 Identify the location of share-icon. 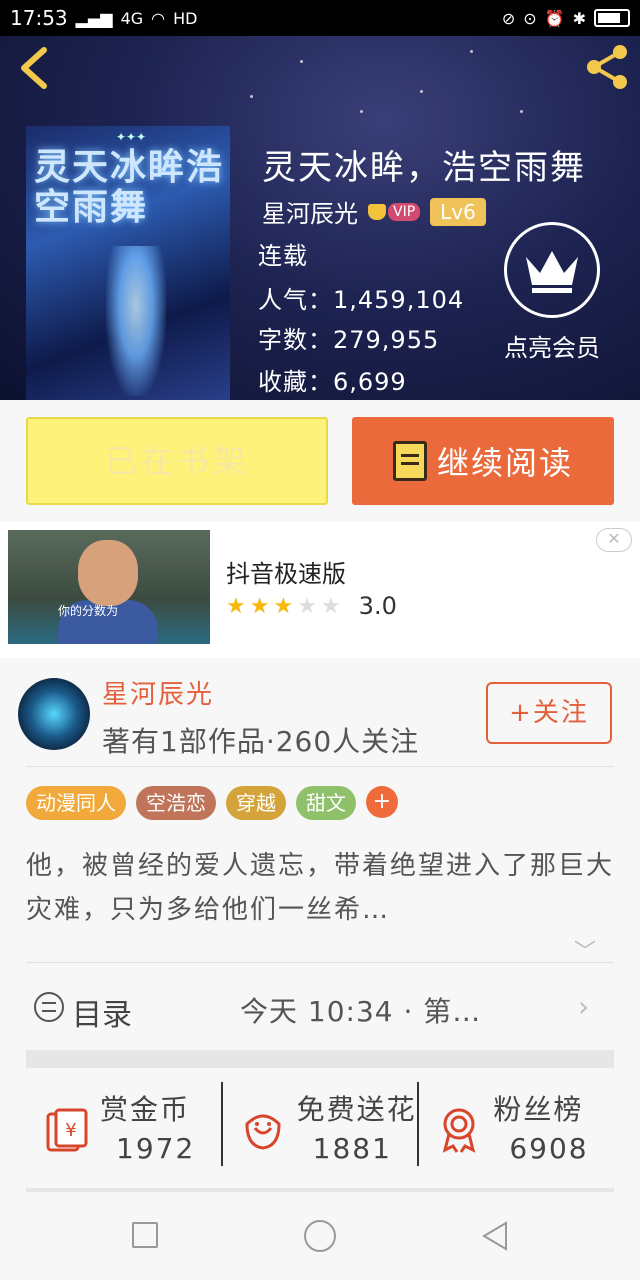
(607, 67).